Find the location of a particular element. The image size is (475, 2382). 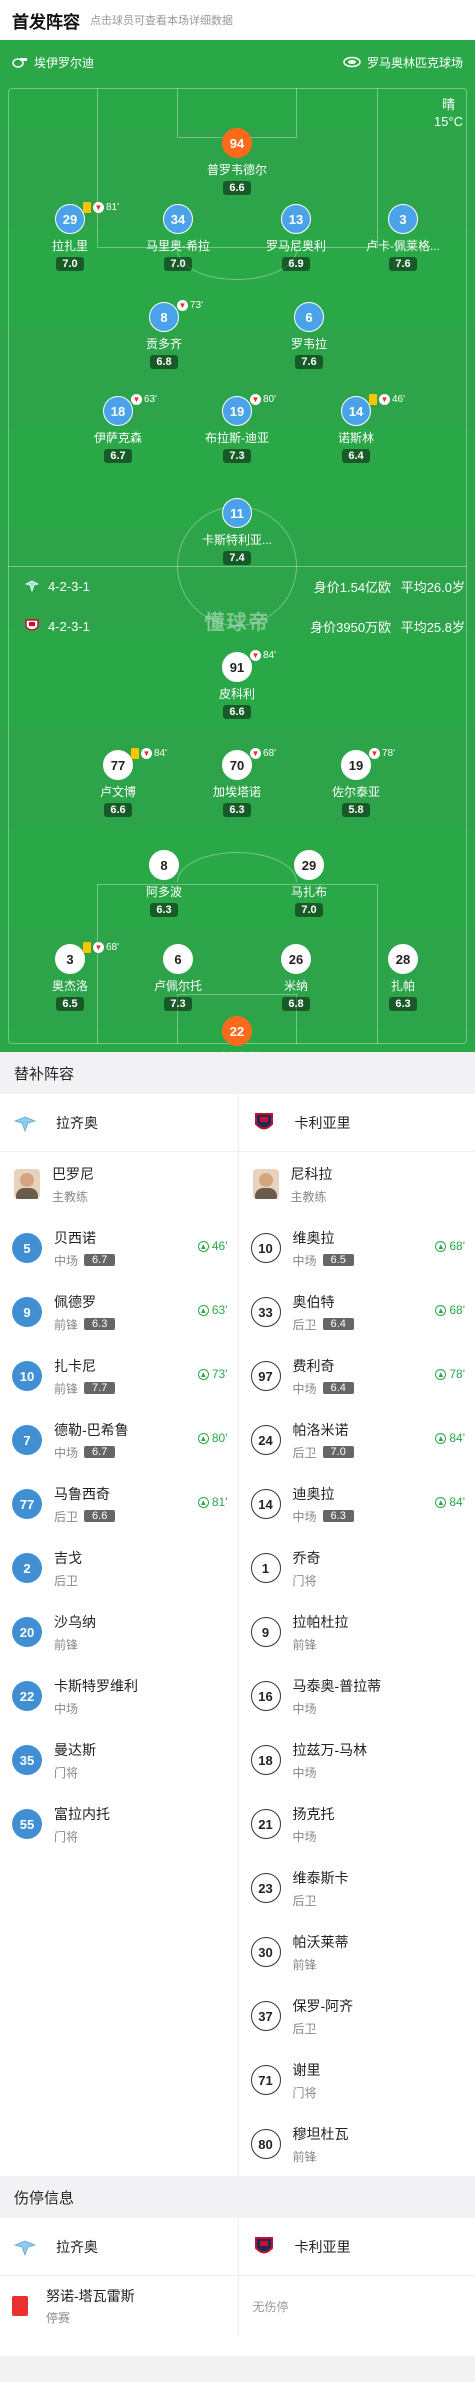

away-sub-row: 30 帕沃莱蒂 前锋 is located at coordinates (357, 1952).